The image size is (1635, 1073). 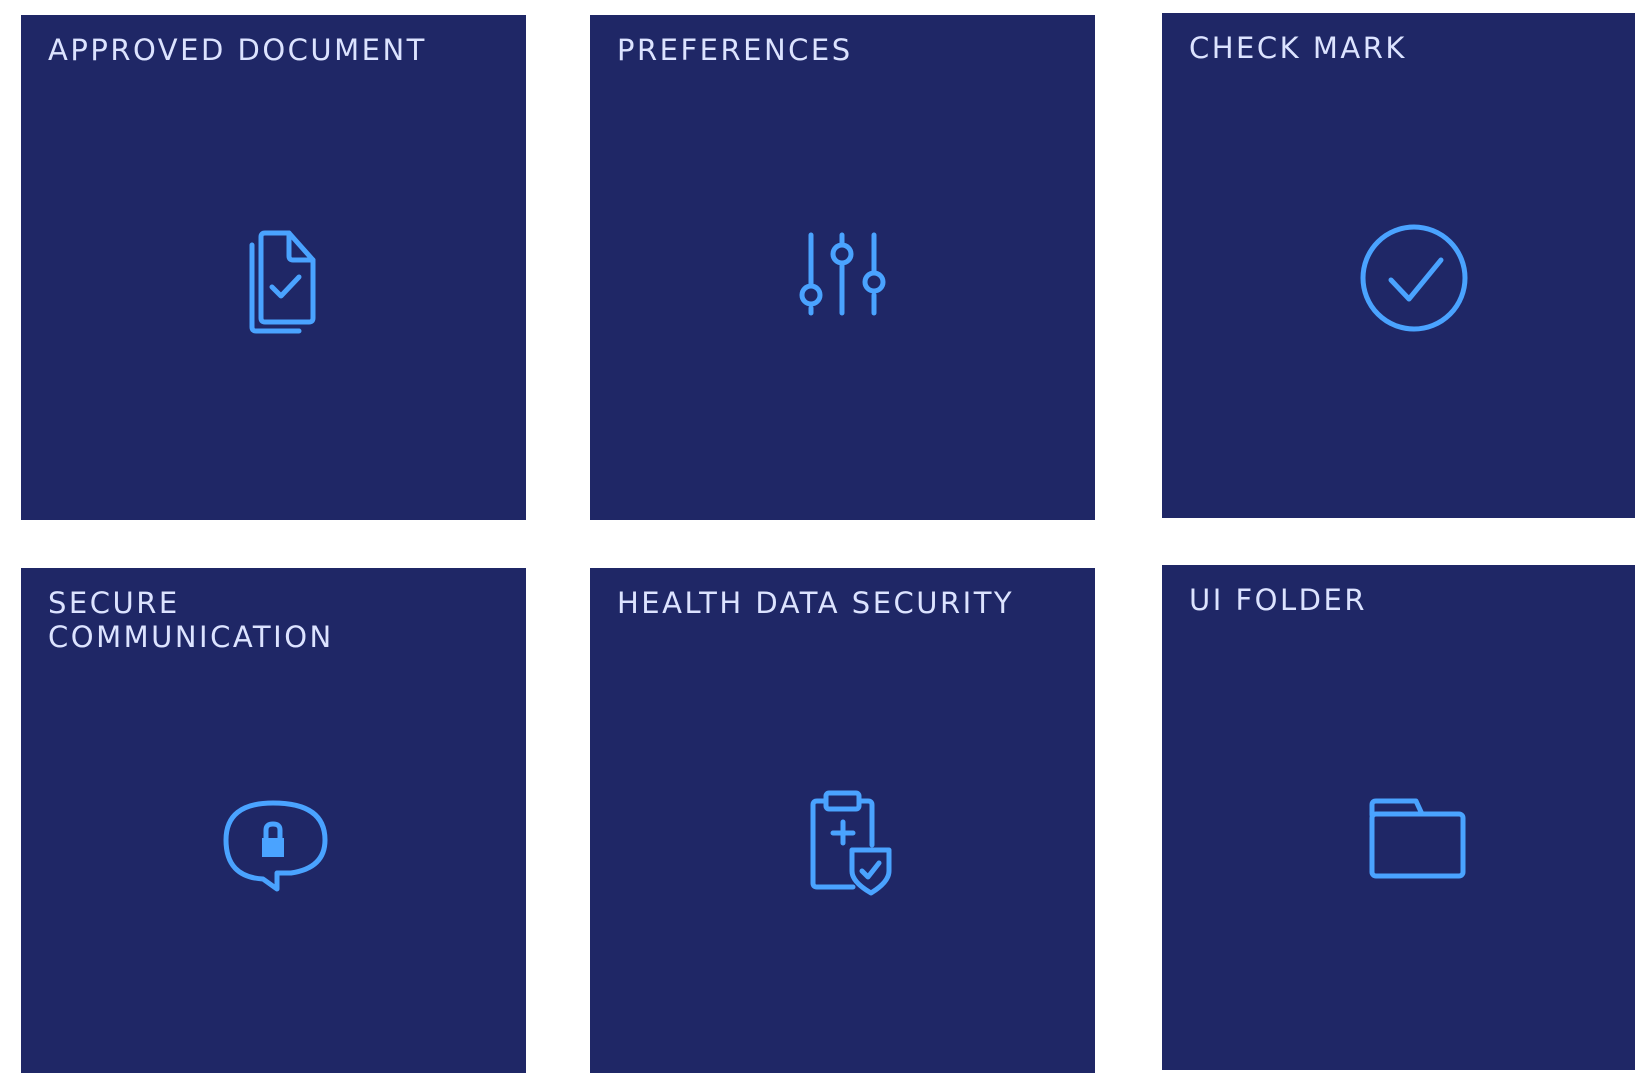 I want to click on check-circle-icon, so click(x=1414, y=278).